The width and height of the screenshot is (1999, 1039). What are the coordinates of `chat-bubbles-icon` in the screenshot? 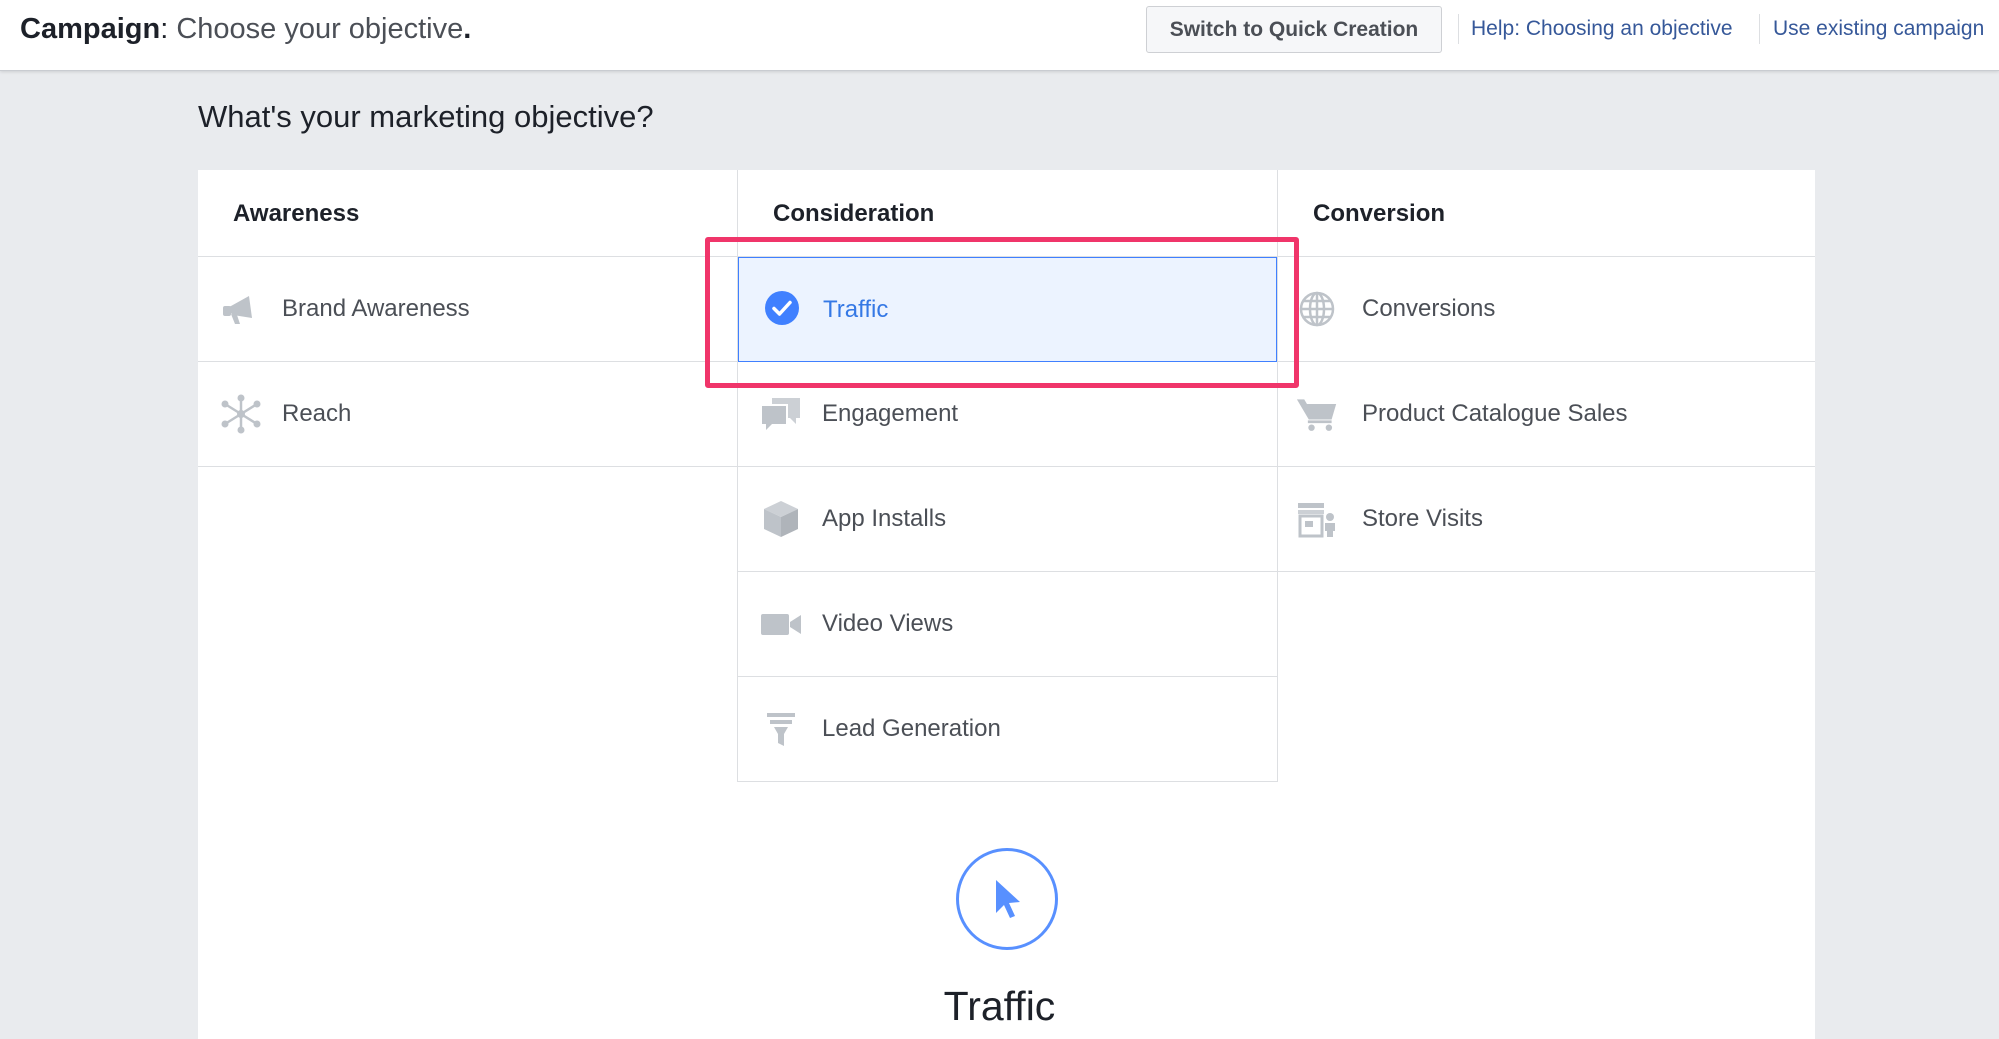 It's located at (781, 414).